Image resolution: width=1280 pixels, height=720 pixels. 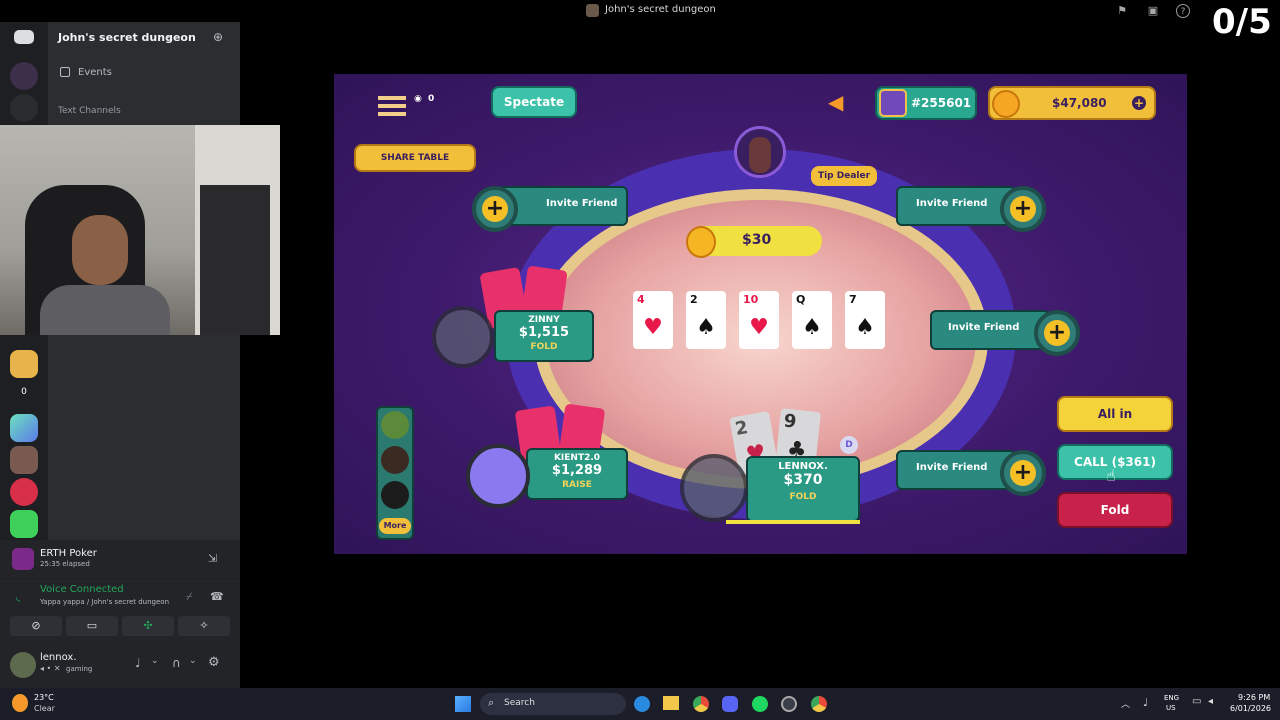 What do you see at coordinates (660, 9) in the screenshot?
I see `window-title: John's secret dungeon` at bounding box center [660, 9].